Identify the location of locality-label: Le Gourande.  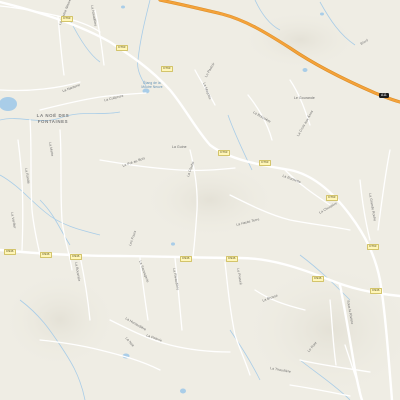
(304, 98).